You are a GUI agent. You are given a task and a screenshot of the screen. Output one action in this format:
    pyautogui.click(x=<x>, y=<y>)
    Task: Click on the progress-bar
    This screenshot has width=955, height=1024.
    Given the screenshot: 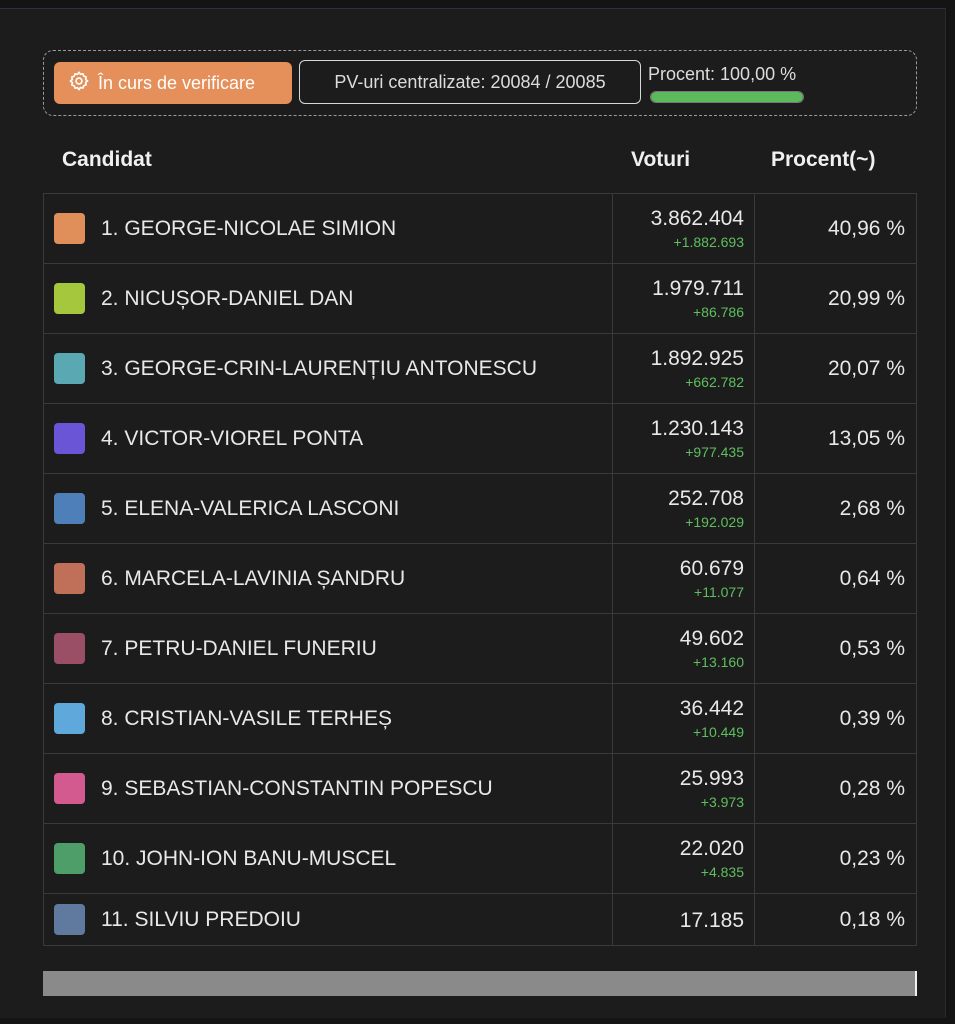 What is the action you would take?
    pyautogui.click(x=727, y=97)
    